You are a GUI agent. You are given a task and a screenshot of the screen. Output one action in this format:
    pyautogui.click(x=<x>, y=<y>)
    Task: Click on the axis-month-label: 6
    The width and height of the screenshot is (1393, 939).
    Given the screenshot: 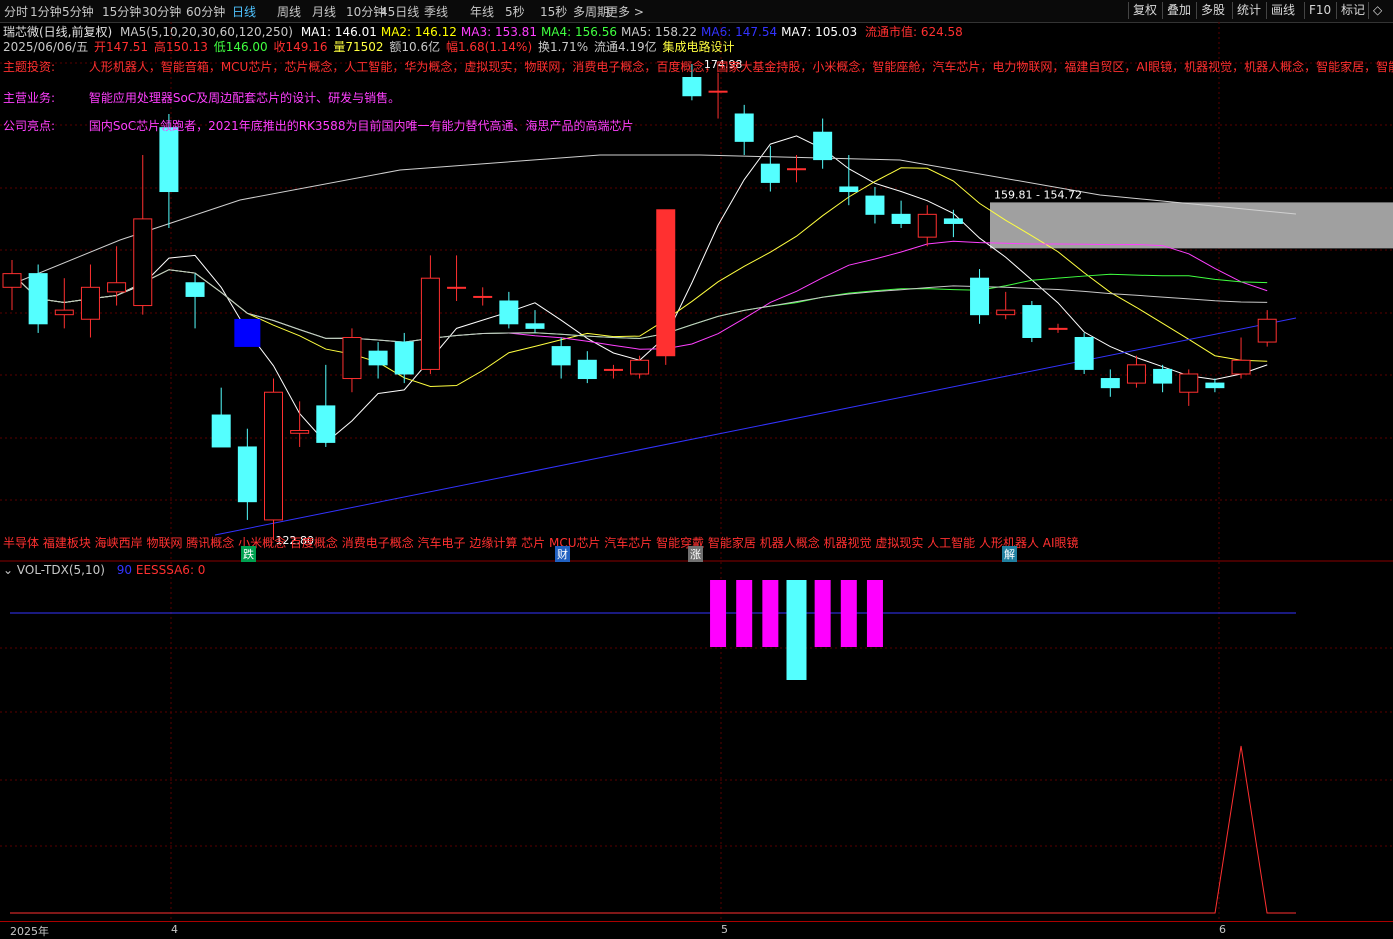 What is the action you would take?
    pyautogui.click(x=1222, y=929)
    